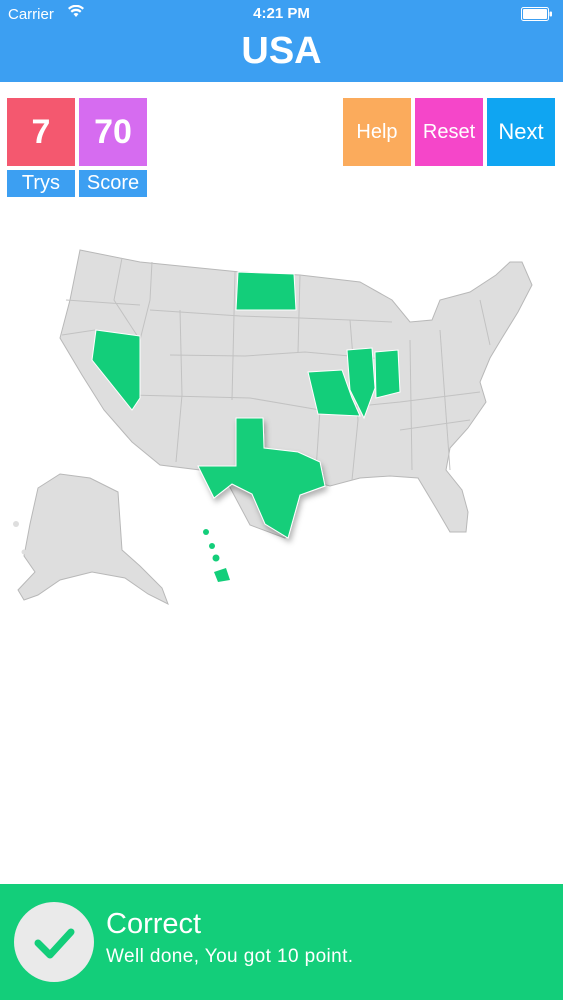 The height and width of the screenshot is (1000, 563). I want to click on clock: 4:21 PM, so click(281, 13).